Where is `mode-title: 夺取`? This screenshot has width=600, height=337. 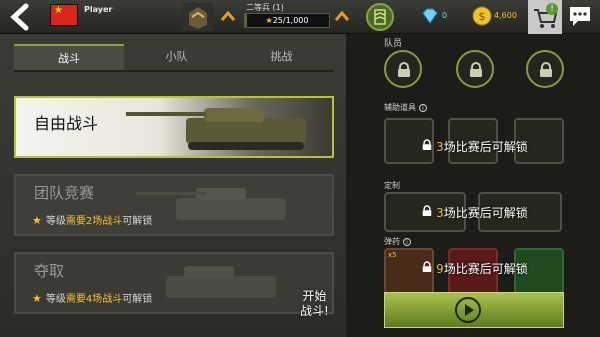
mode-title: 夺取 is located at coordinates (49, 271).